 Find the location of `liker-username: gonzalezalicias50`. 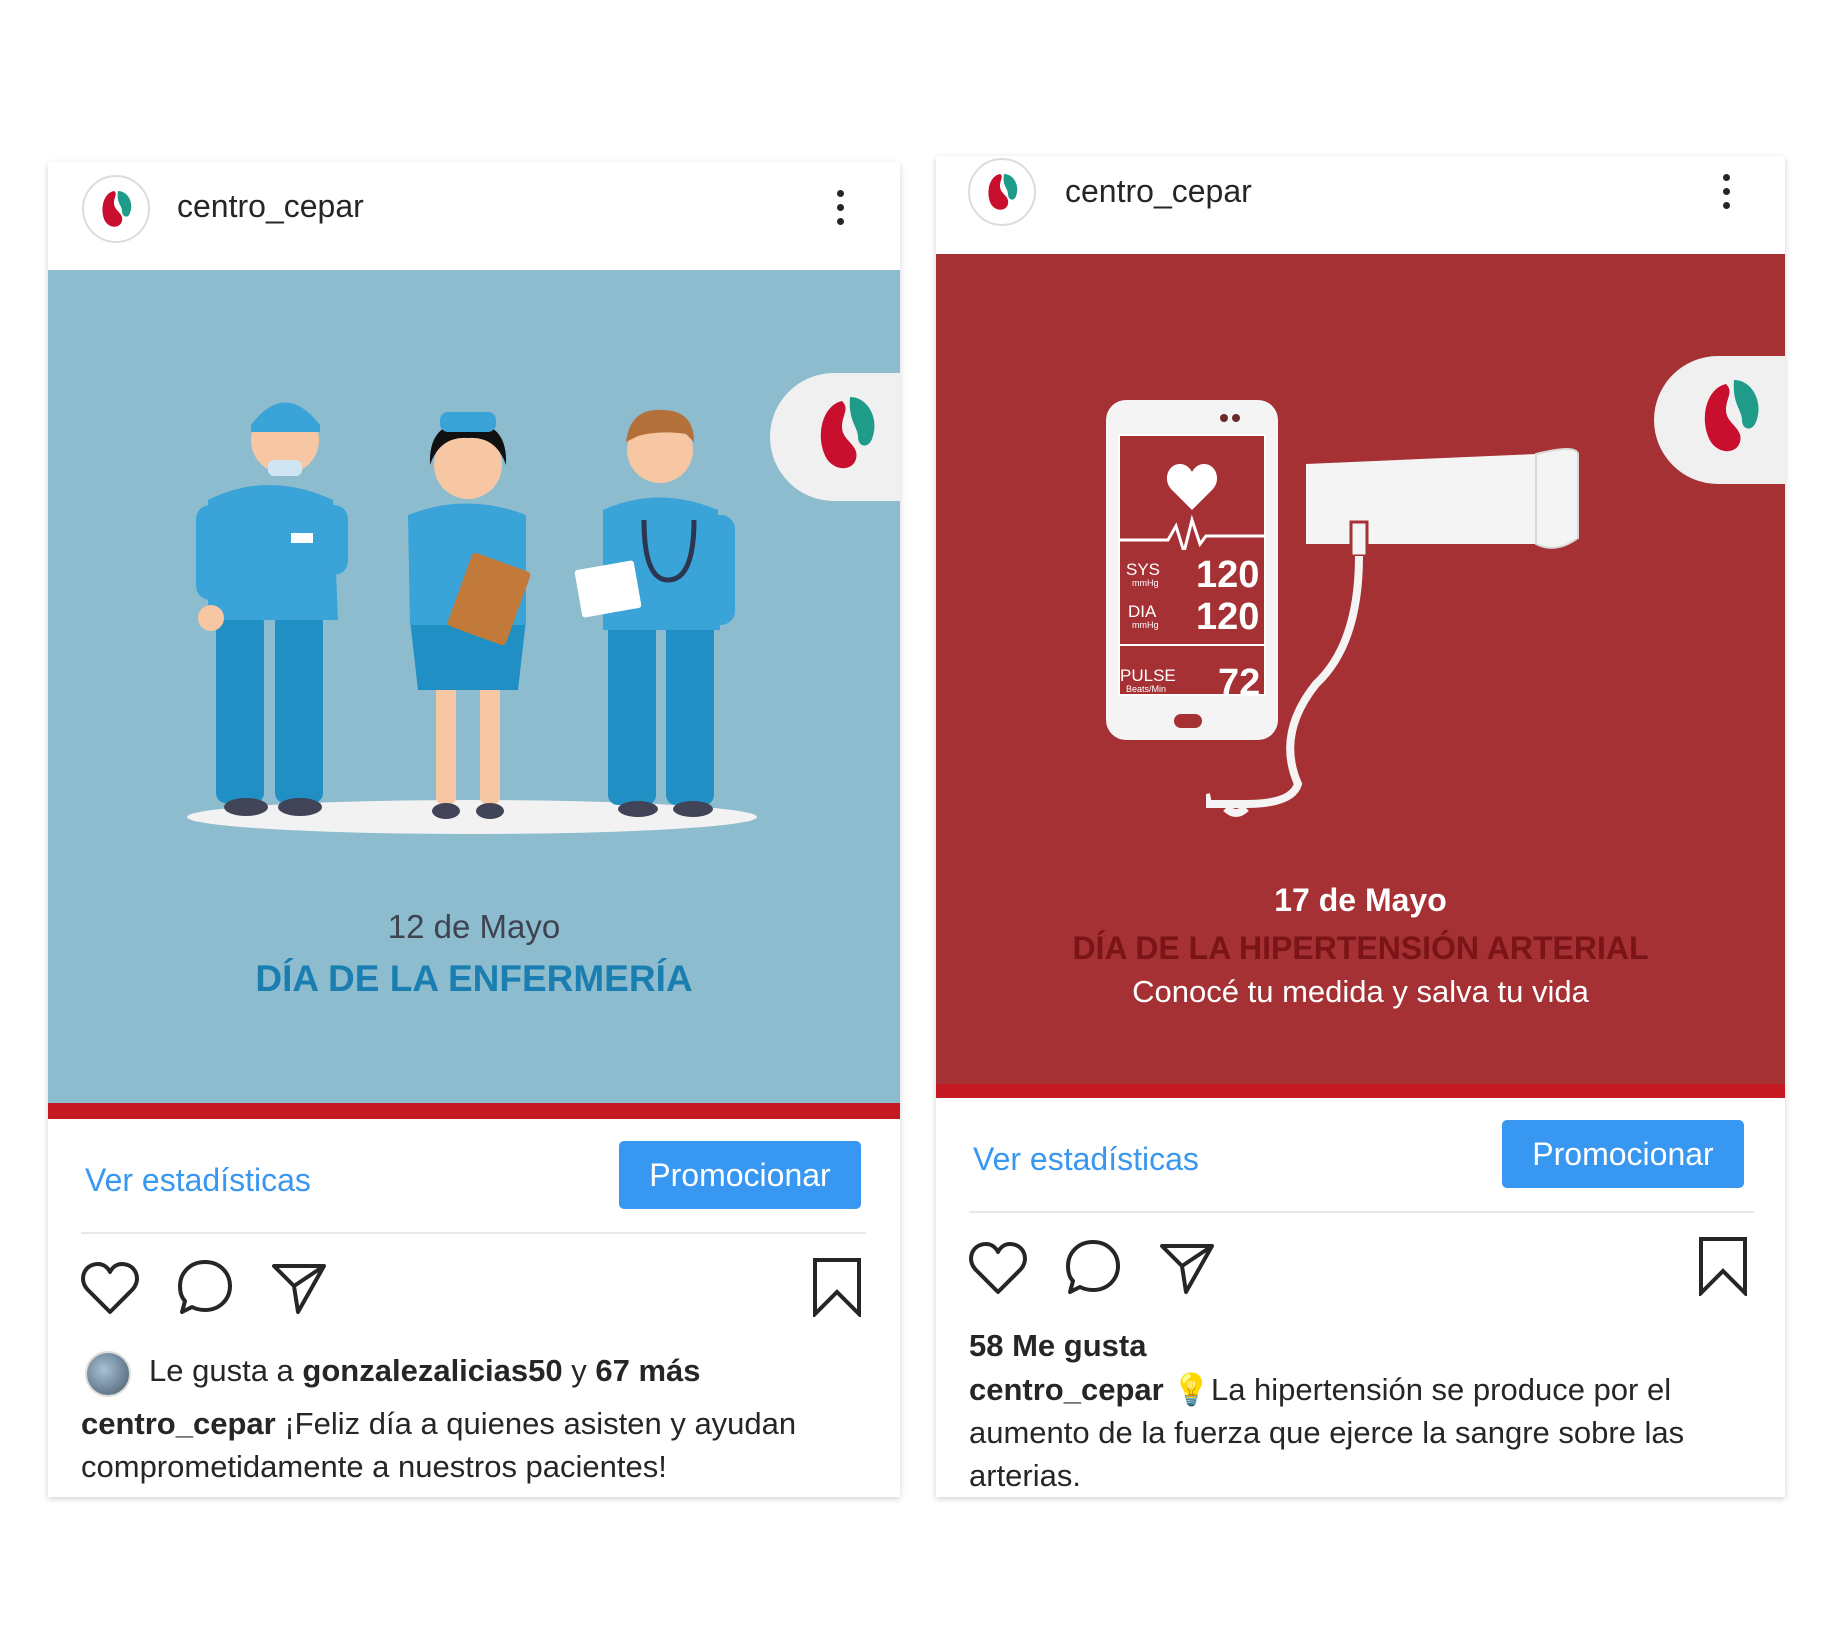

liker-username: gonzalezalicias50 is located at coordinates (432, 1370).